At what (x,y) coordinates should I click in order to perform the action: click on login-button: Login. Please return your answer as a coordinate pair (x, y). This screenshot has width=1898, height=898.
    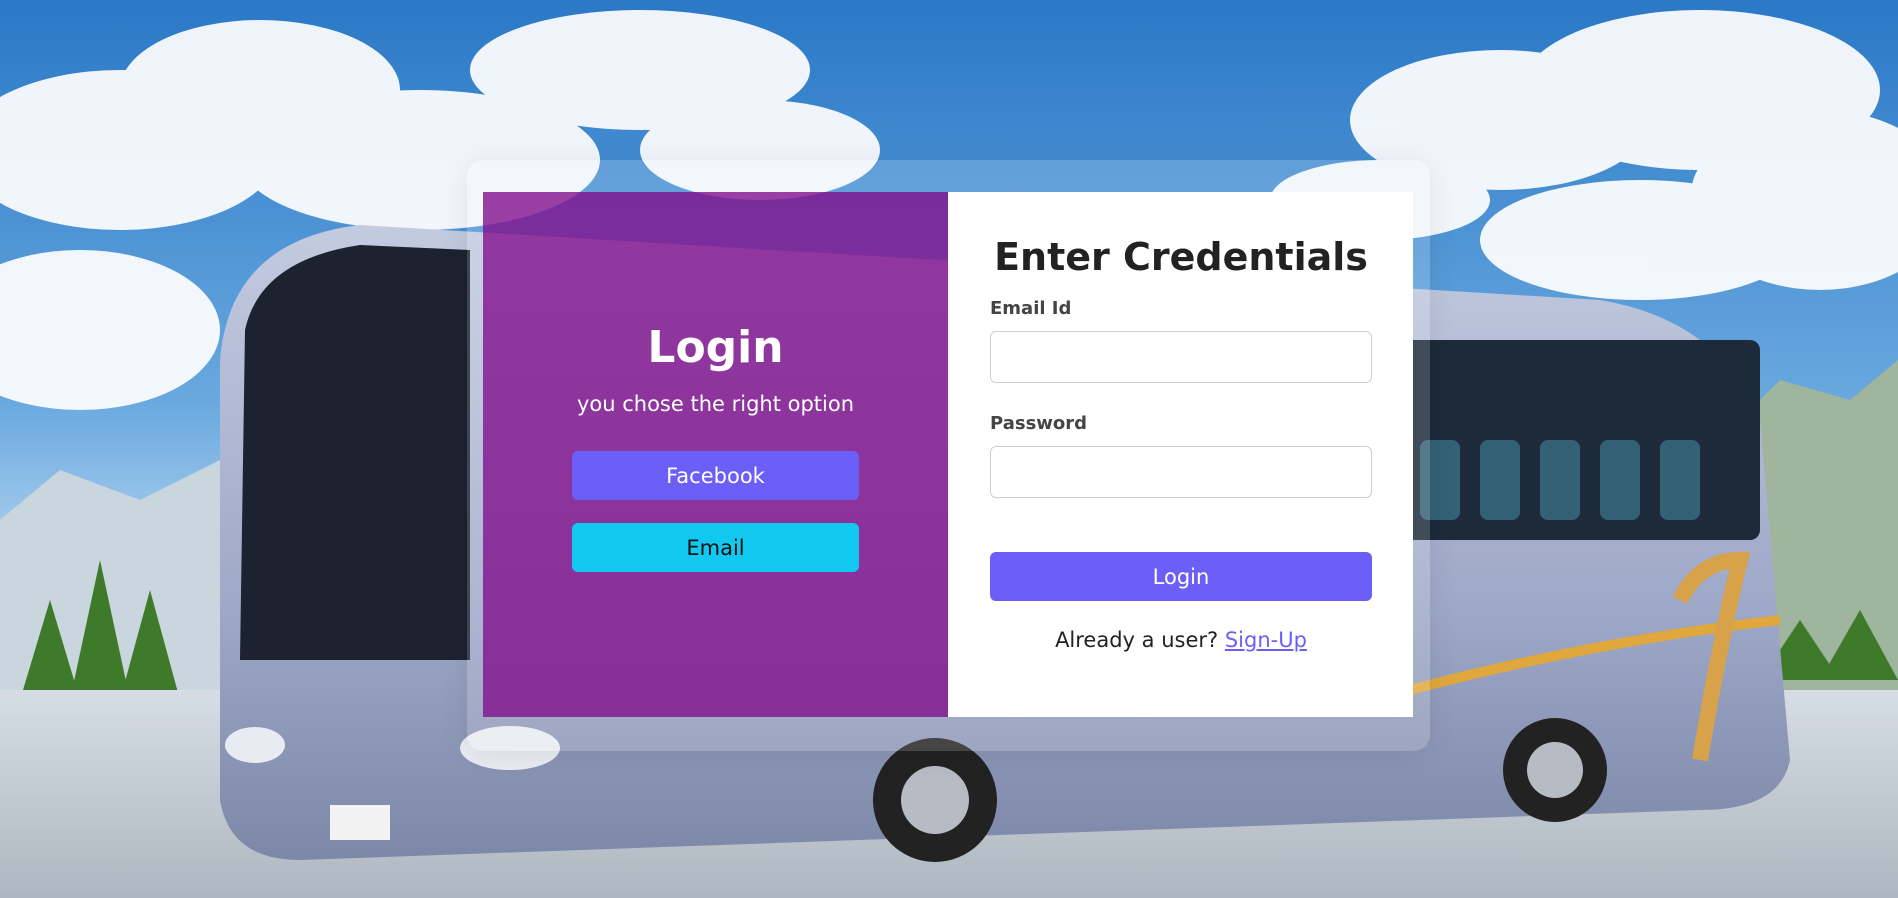
    Looking at the image, I should click on (1181, 576).